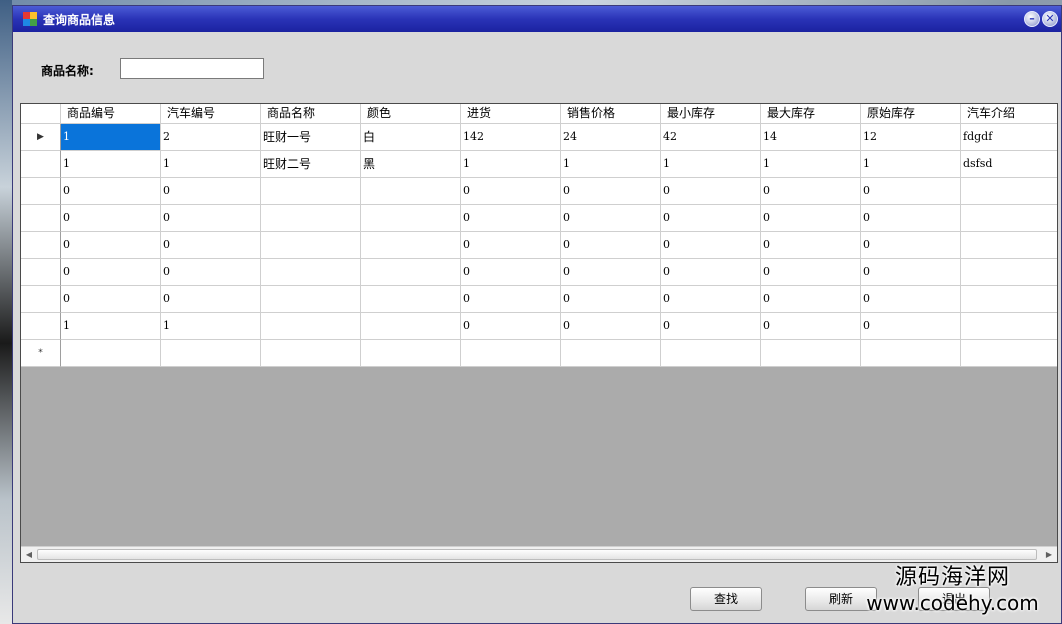 This screenshot has width=1062, height=624. I want to click on column-header: 汽车介绍, so click(1009, 114).